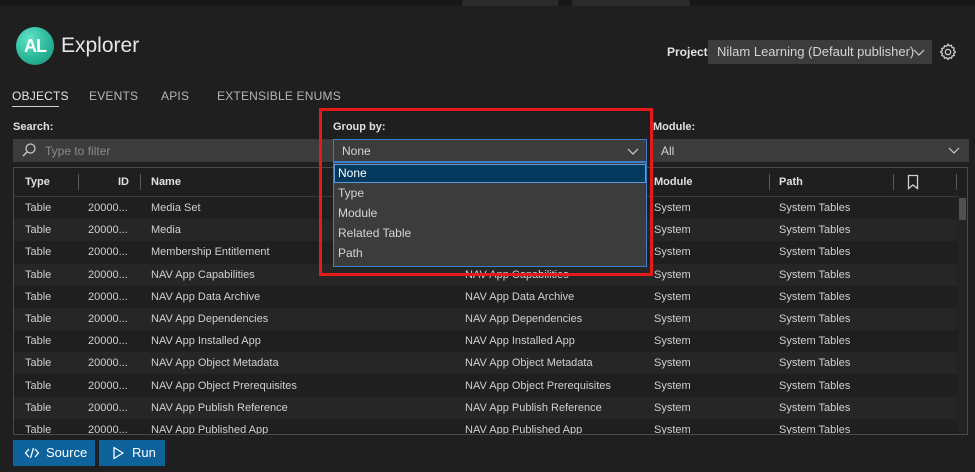 This screenshot has height=472, width=975. What do you see at coordinates (668, 151) in the screenshot?
I see `module-value: All` at bounding box center [668, 151].